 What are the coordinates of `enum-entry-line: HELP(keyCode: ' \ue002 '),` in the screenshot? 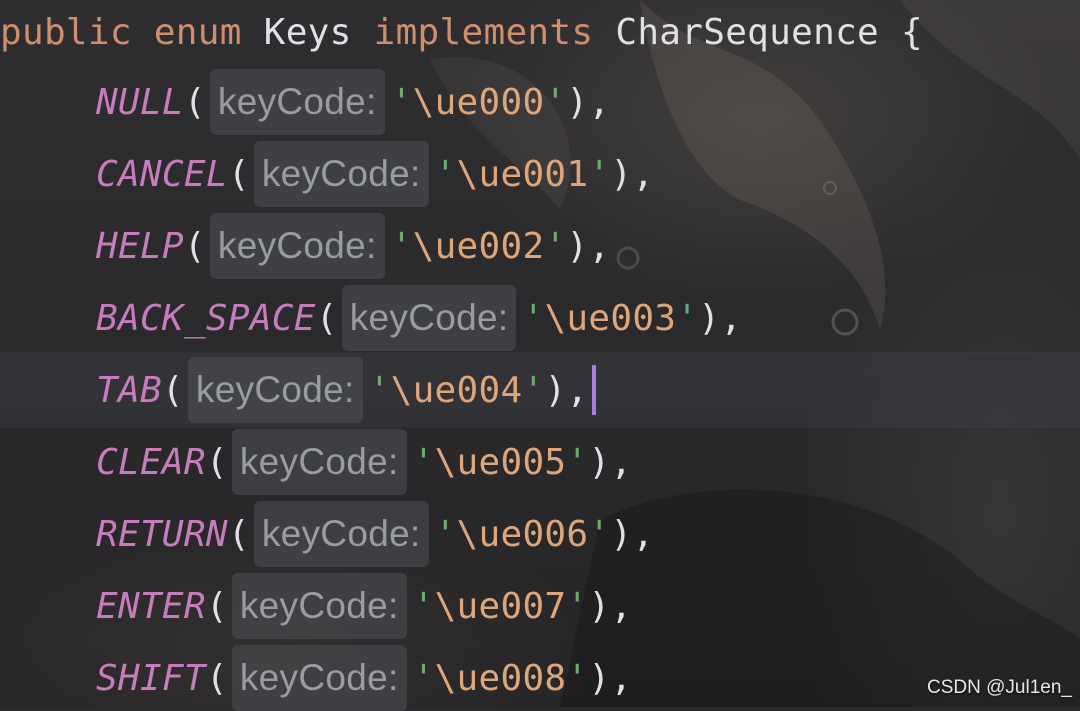 It's located at (353, 246).